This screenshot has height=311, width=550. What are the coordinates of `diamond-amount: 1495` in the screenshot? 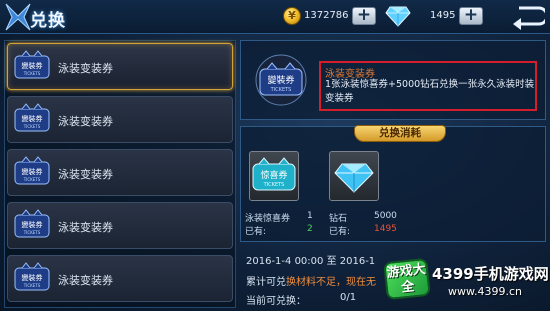 It's located at (443, 15).